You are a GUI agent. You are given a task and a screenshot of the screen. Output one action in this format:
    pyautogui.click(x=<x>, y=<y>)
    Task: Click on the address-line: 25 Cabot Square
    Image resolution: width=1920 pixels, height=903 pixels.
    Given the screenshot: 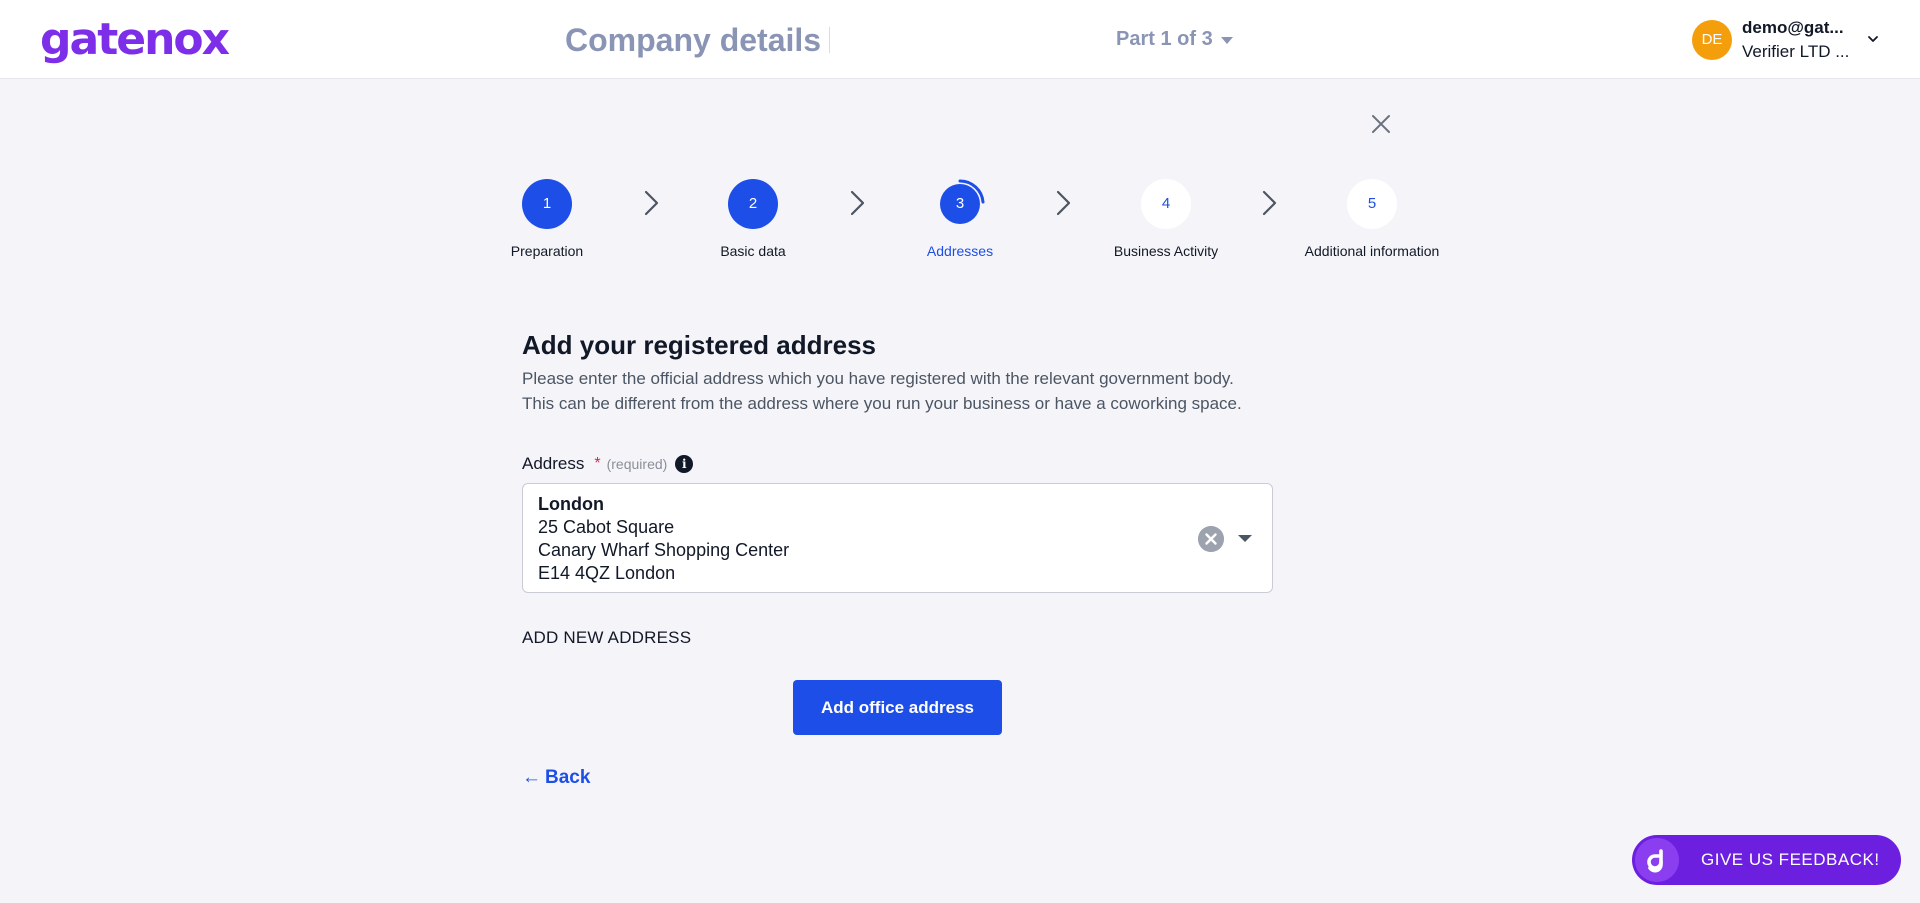 What is the action you would take?
    pyautogui.click(x=606, y=527)
    